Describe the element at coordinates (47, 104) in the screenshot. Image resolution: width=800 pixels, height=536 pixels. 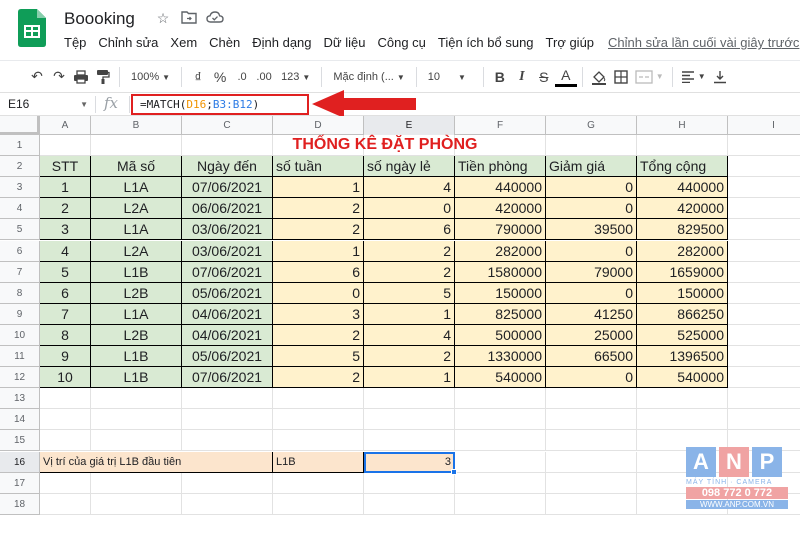
I see `name-box: E16 ▼` at that location.